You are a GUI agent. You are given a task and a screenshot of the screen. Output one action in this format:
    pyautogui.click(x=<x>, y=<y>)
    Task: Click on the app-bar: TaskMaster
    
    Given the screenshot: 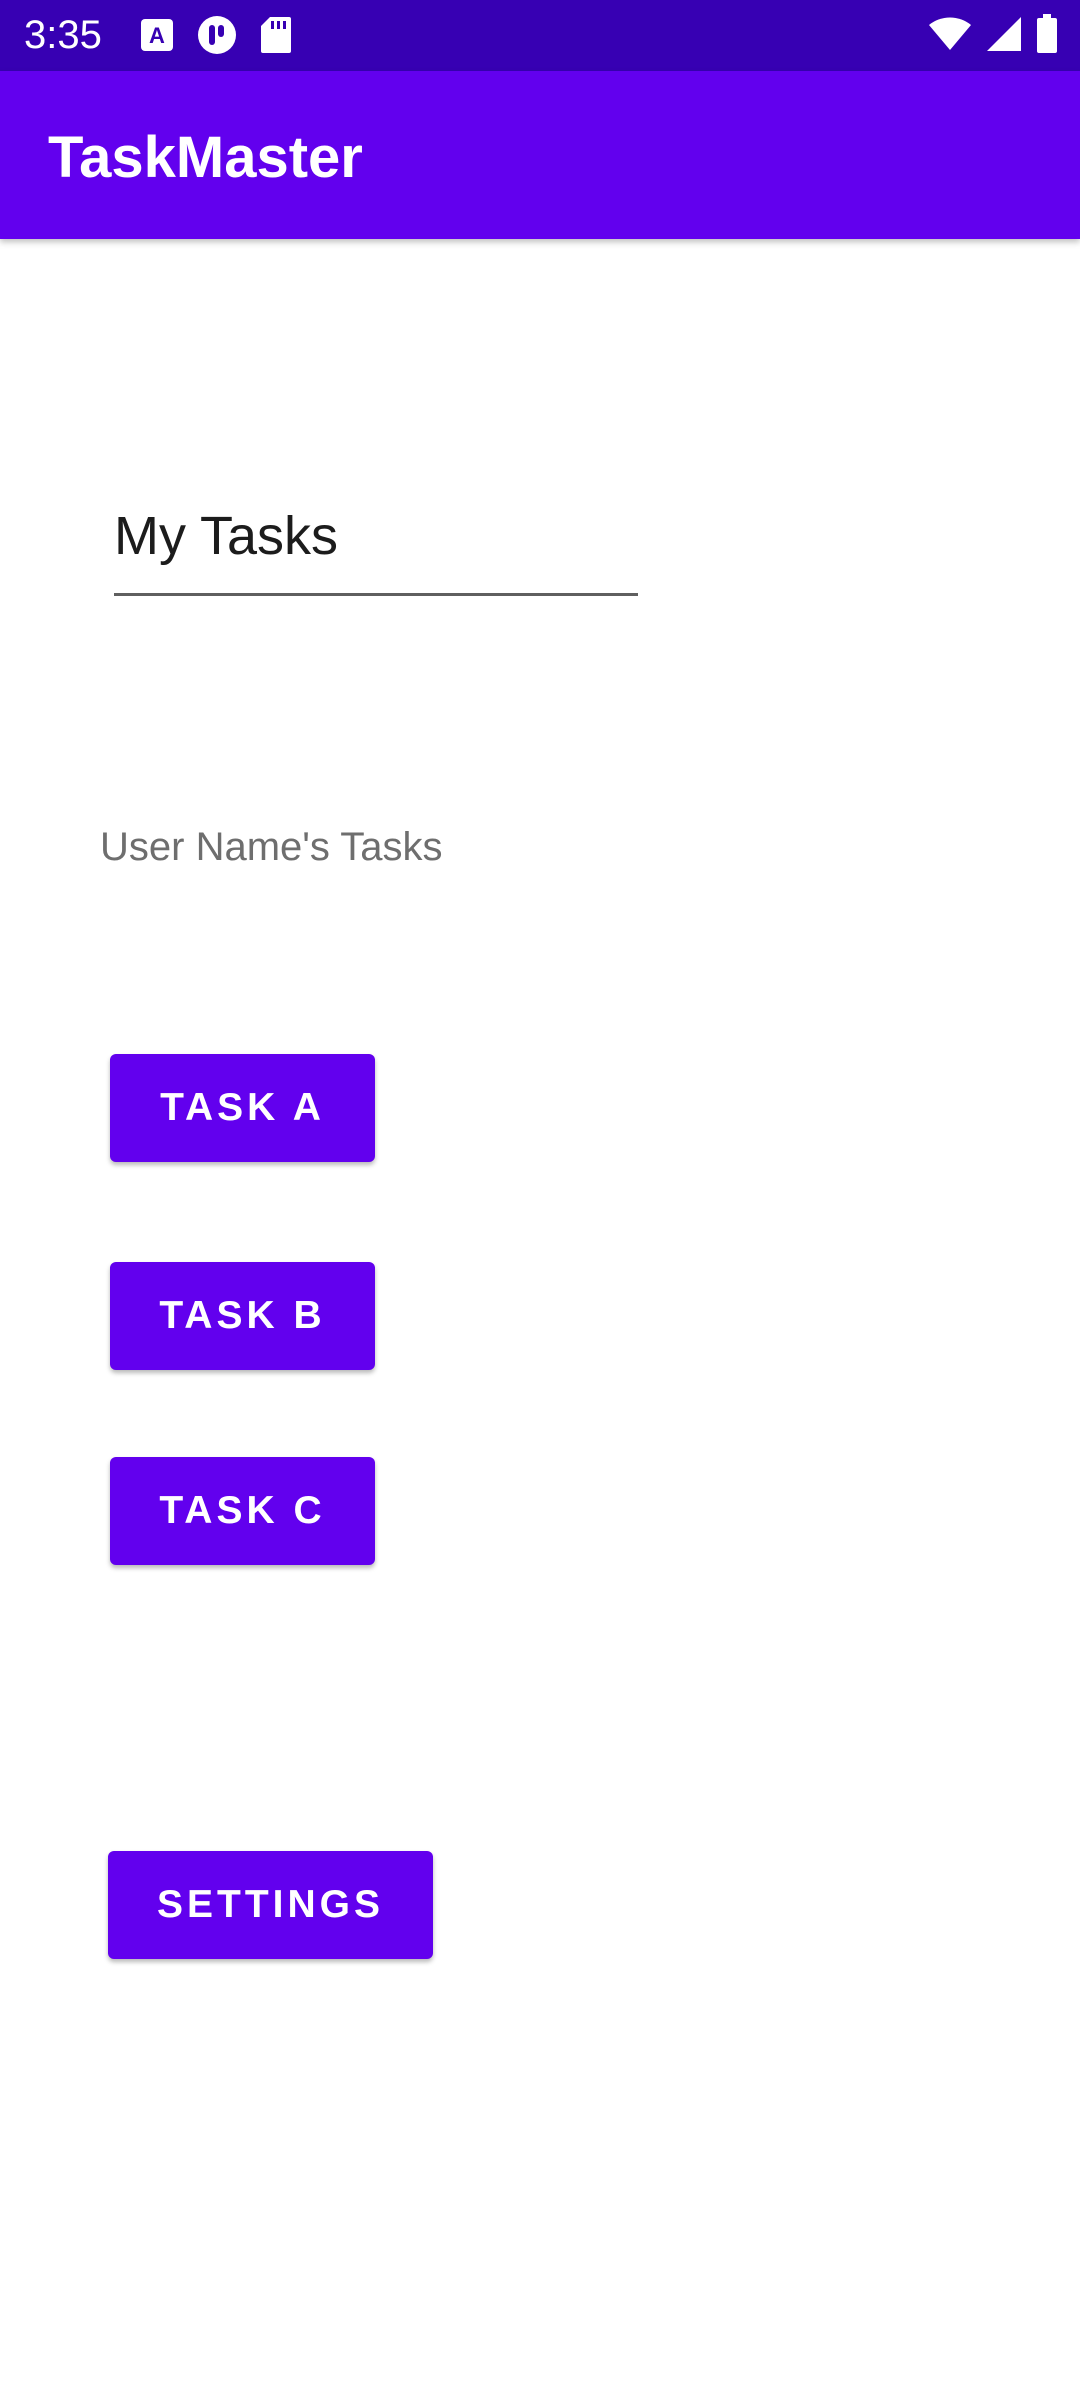 What is the action you would take?
    pyautogui.click(x=540, y=155)
    